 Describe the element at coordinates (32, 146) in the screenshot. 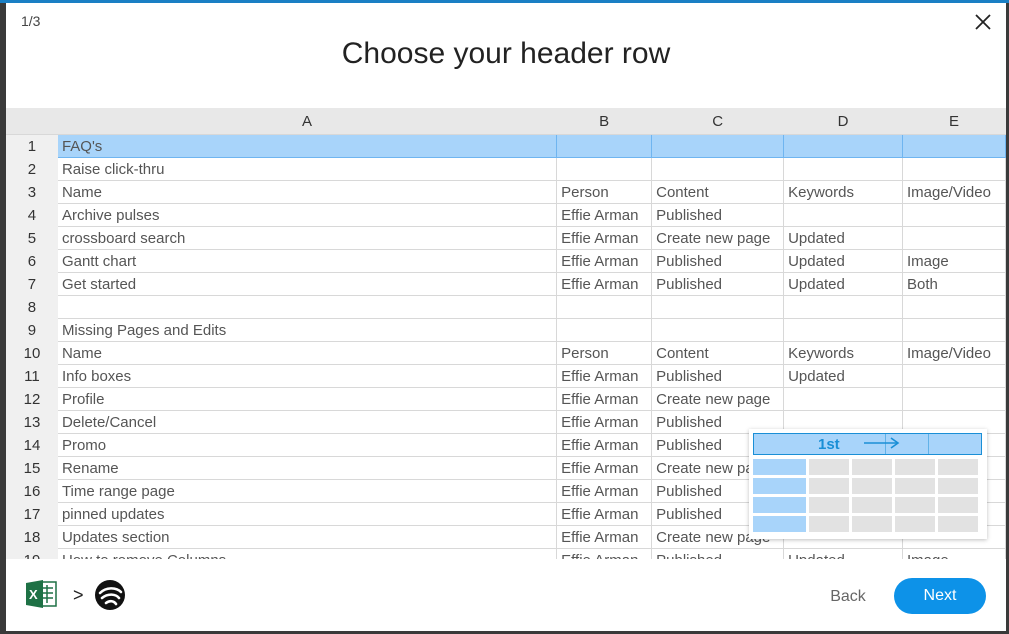

I see `row-number: 1` at that location.